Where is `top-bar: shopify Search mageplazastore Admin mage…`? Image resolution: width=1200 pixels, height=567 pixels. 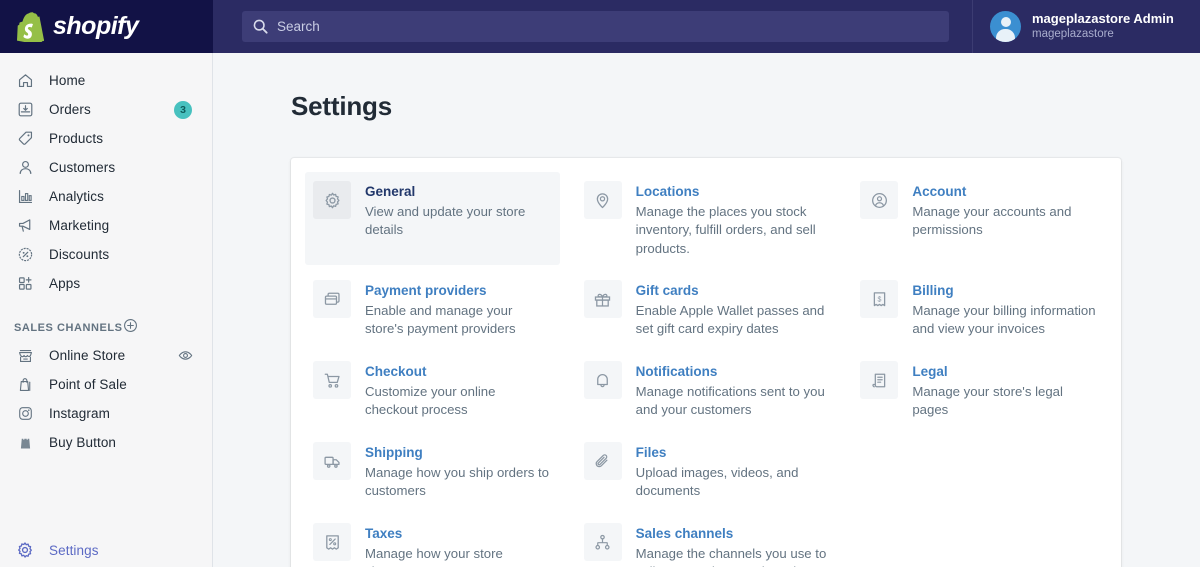 top-bar: shopify Search mageplazastore Admin mage… is located at coordinates (600, 26).